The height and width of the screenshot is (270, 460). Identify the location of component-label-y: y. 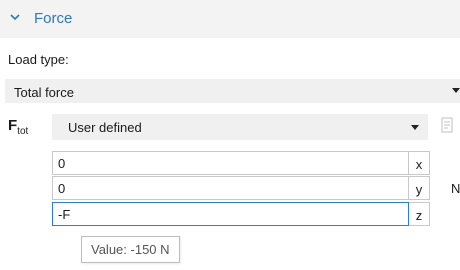
(419, 188).